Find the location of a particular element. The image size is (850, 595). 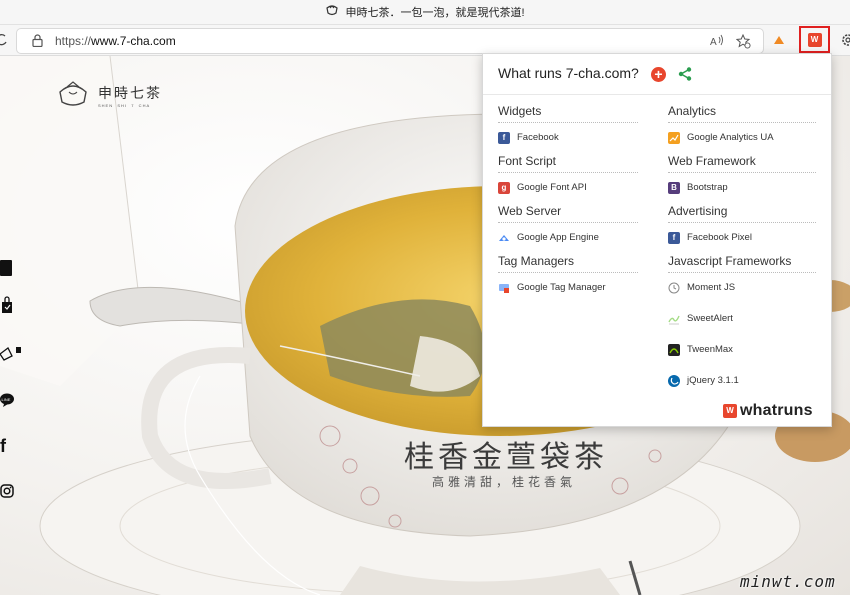

lock-icon is located at coordinates (37, 40).